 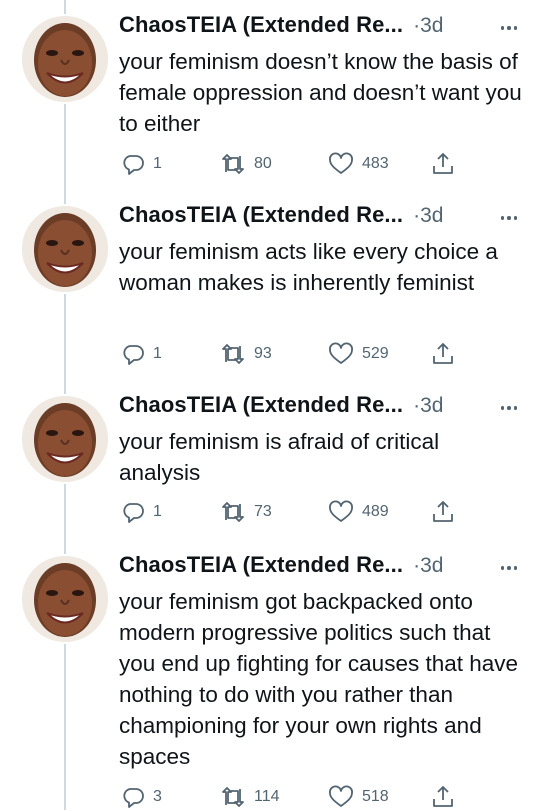 What do you see at coordinates (250, 797) in the screenshot?
I see `retweet-button: 114` at bounding box center [250, 797].